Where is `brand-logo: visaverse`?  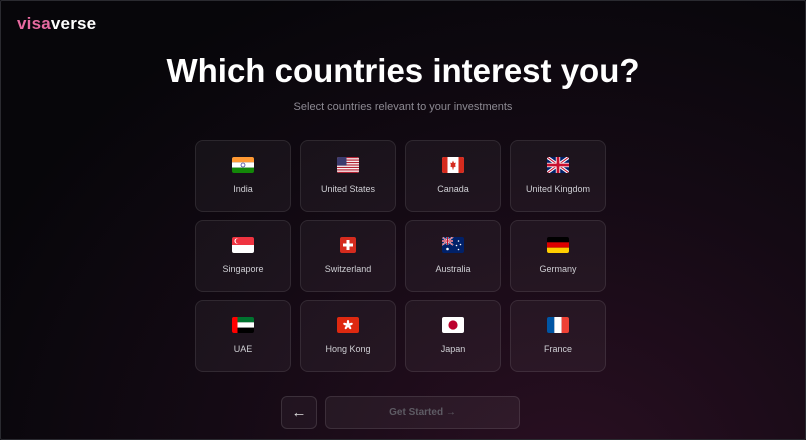
brand-logo: visaverse is located at coordinates (56, 24).